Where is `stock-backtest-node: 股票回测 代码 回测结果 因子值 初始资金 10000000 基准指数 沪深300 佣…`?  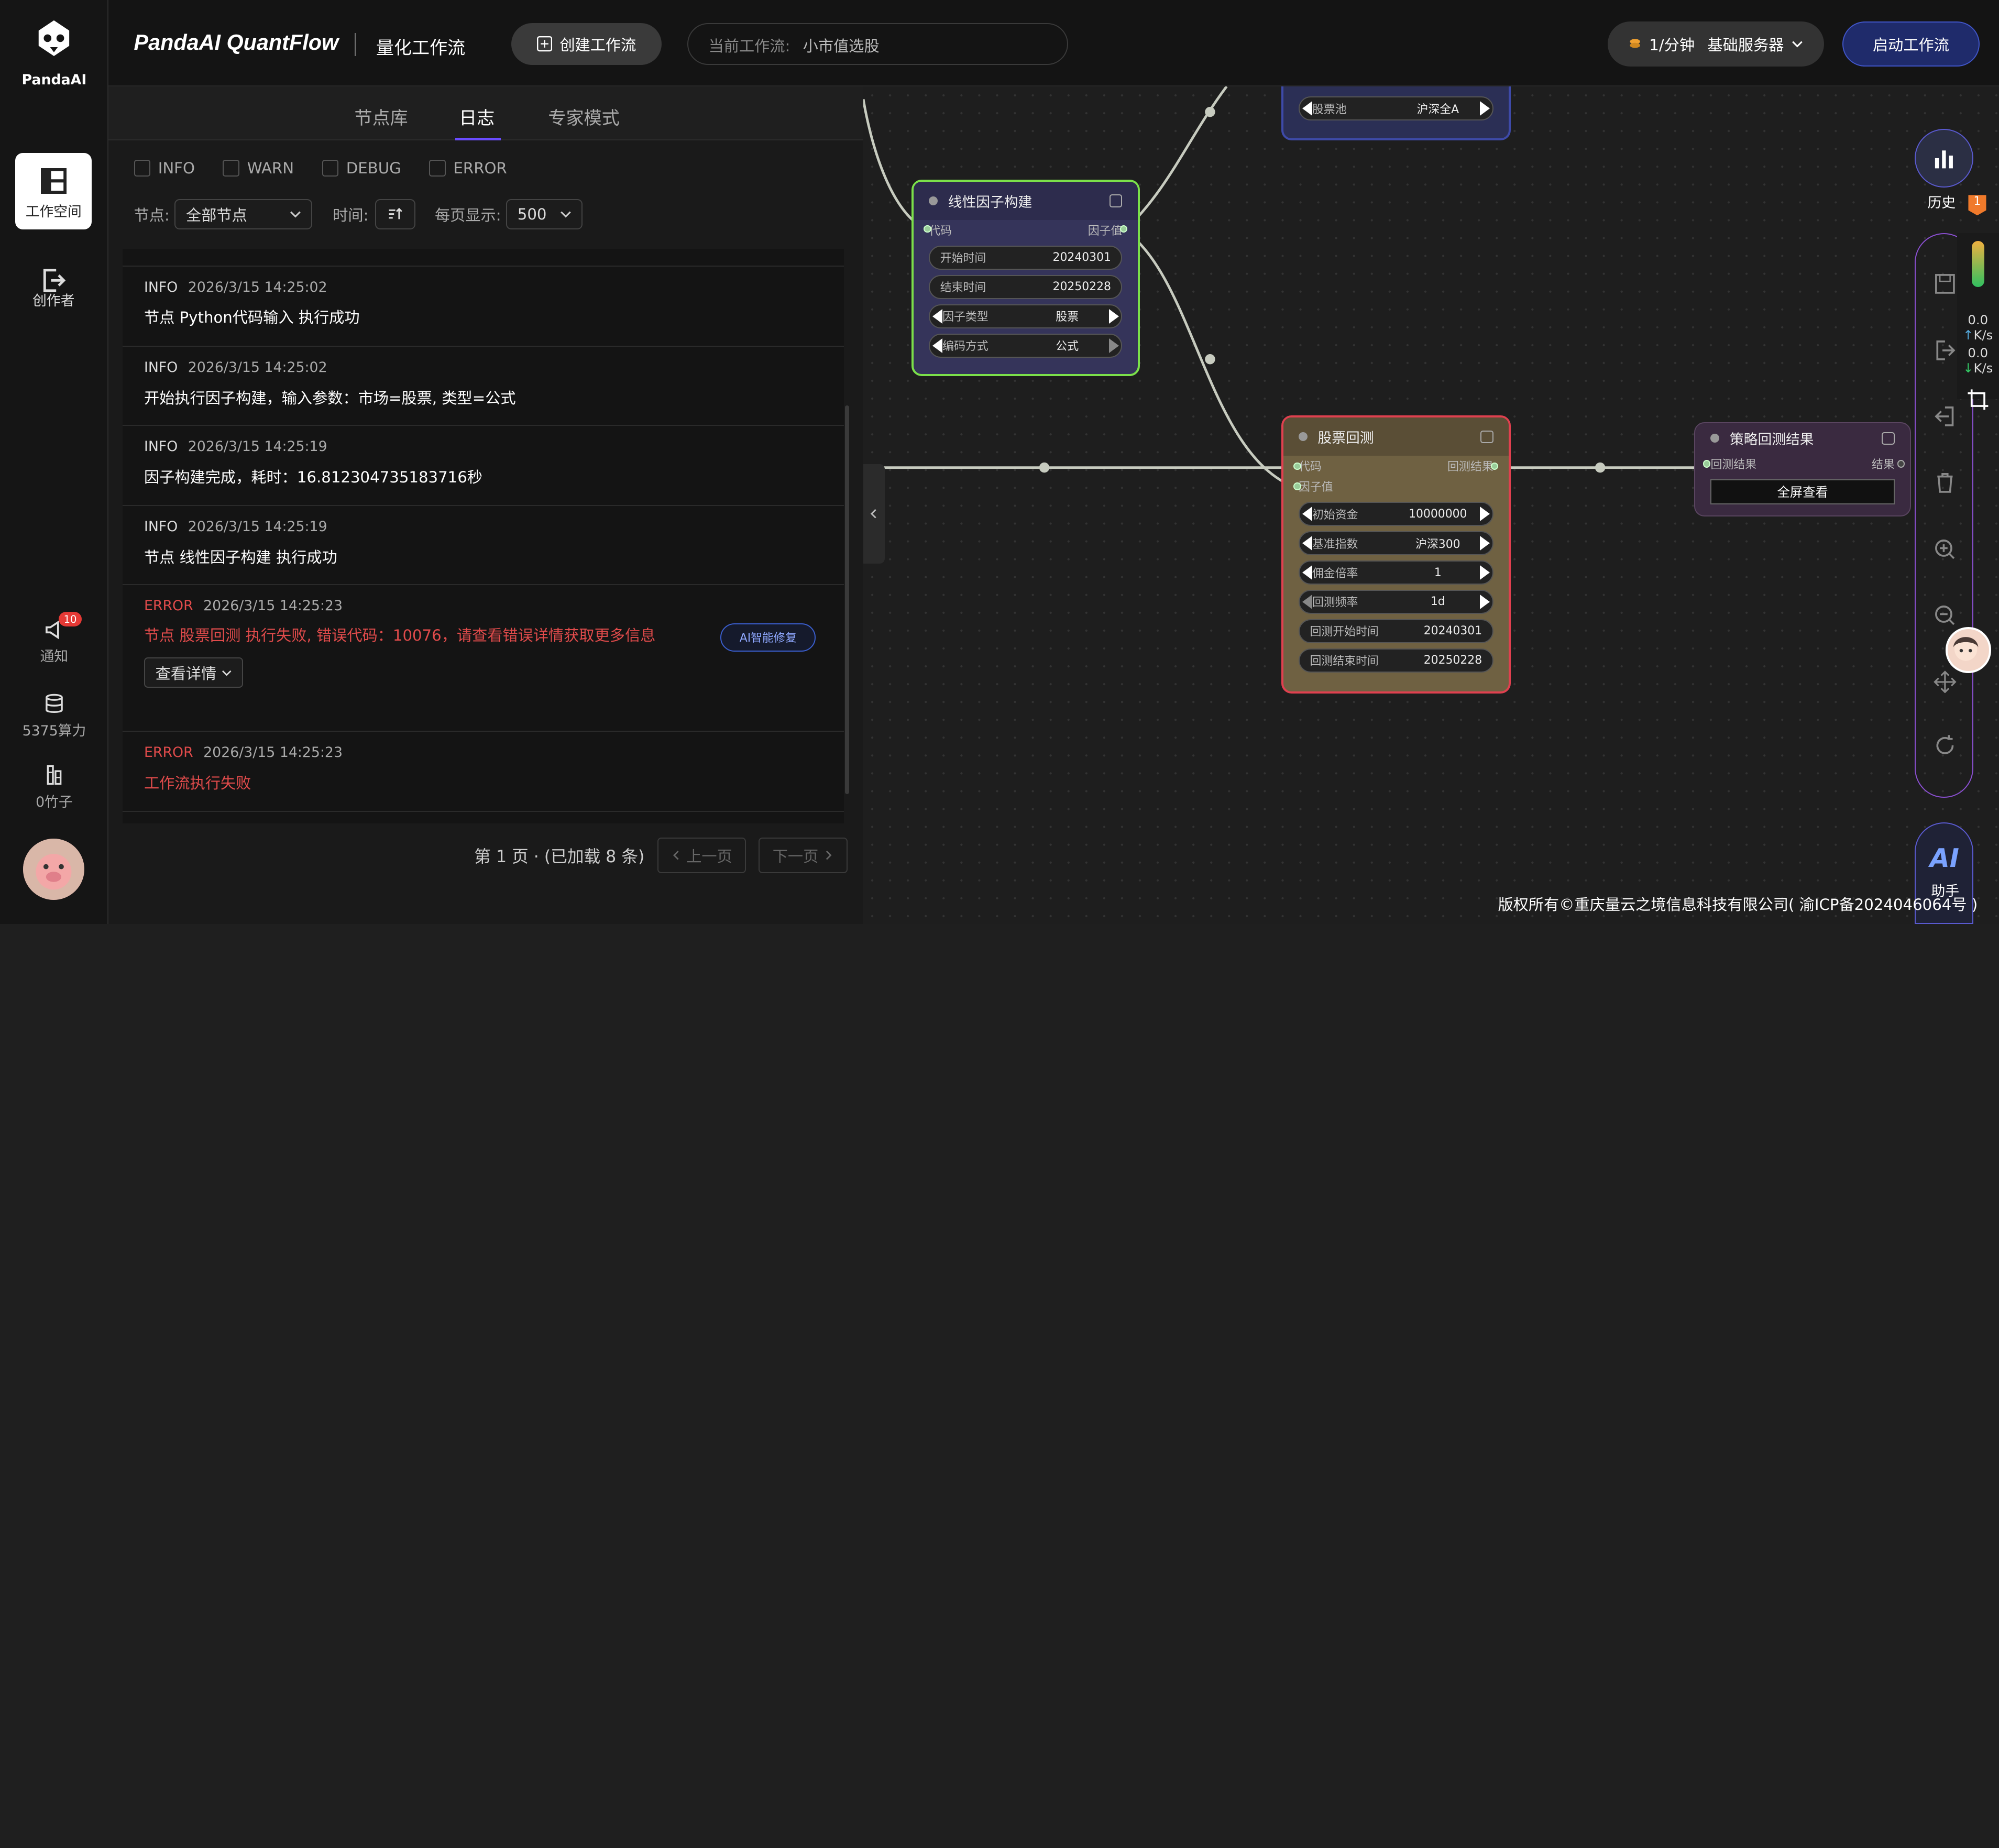
stock-backtest-node: 股票回测 代码 回测结果 因子值 初始资金 10000000 基准指数 沪深300 佣… is located at coordinates (1396, 555).